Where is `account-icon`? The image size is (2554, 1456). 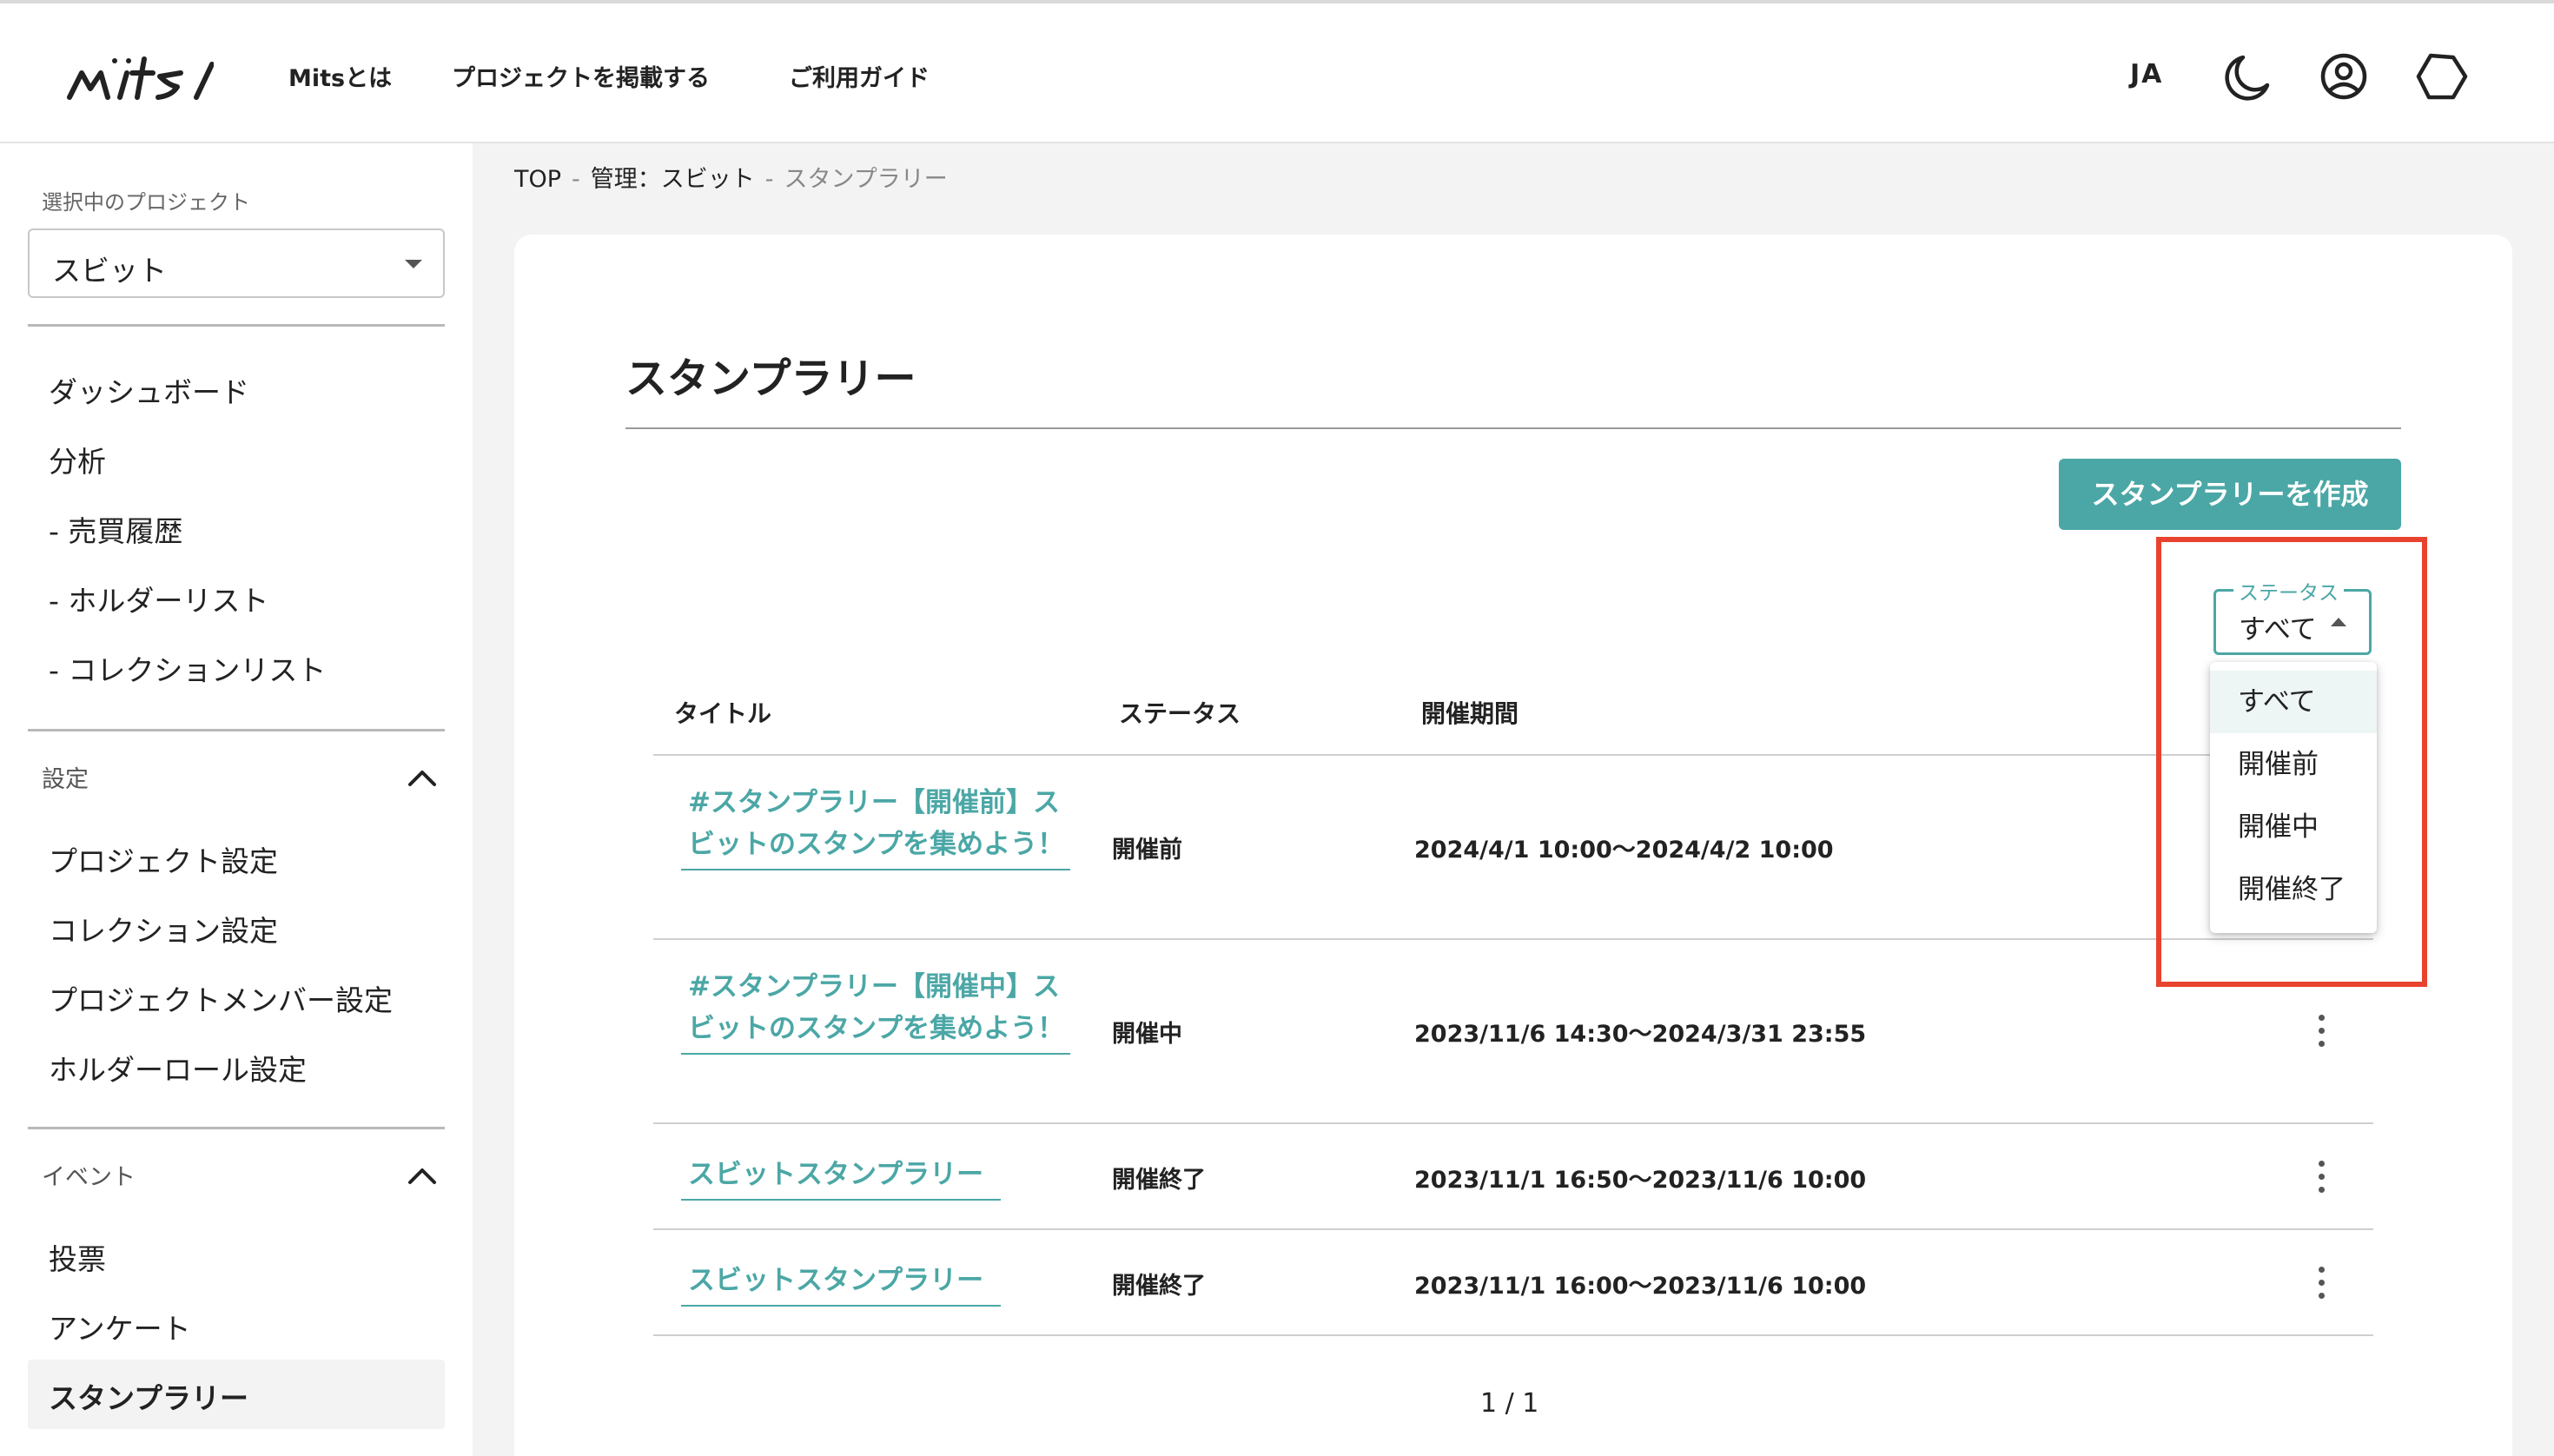 account-icon is located at coordinates (2344, 76).